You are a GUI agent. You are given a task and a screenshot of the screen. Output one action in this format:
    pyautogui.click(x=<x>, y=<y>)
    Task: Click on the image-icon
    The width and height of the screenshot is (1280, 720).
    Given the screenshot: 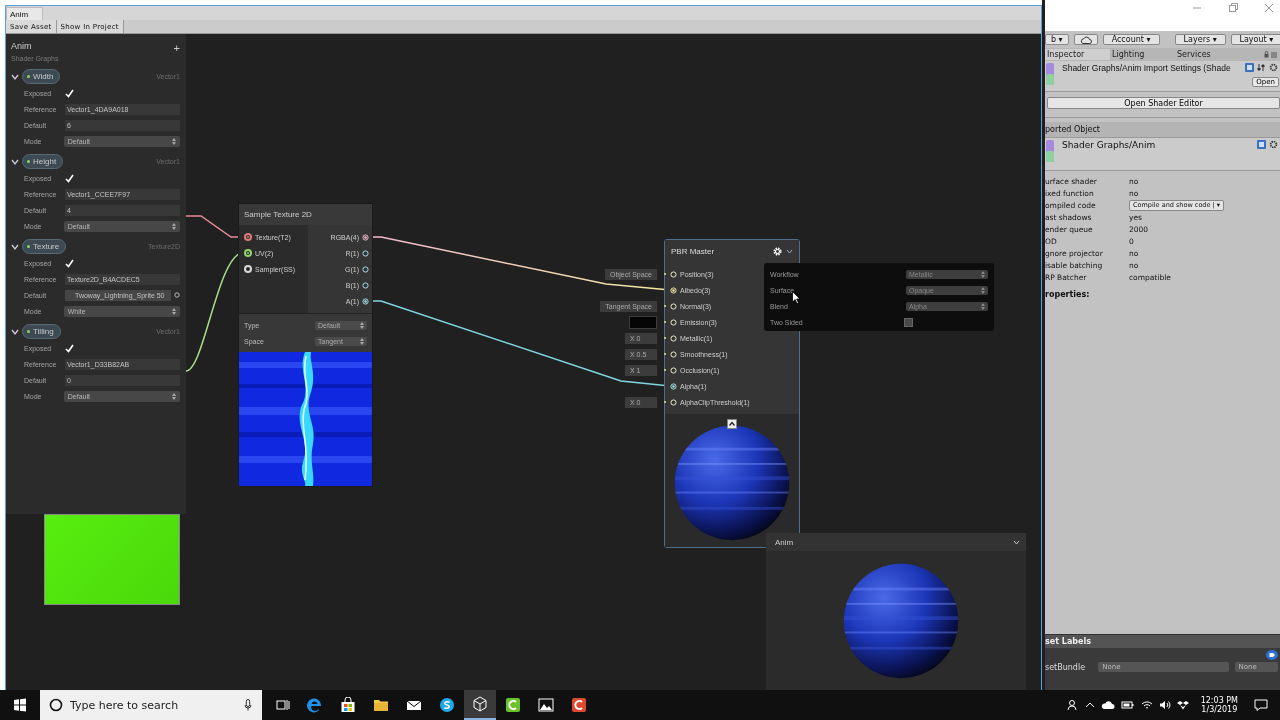 What is the action you would take?
    pyautogui.click(x=546, y=705)
    